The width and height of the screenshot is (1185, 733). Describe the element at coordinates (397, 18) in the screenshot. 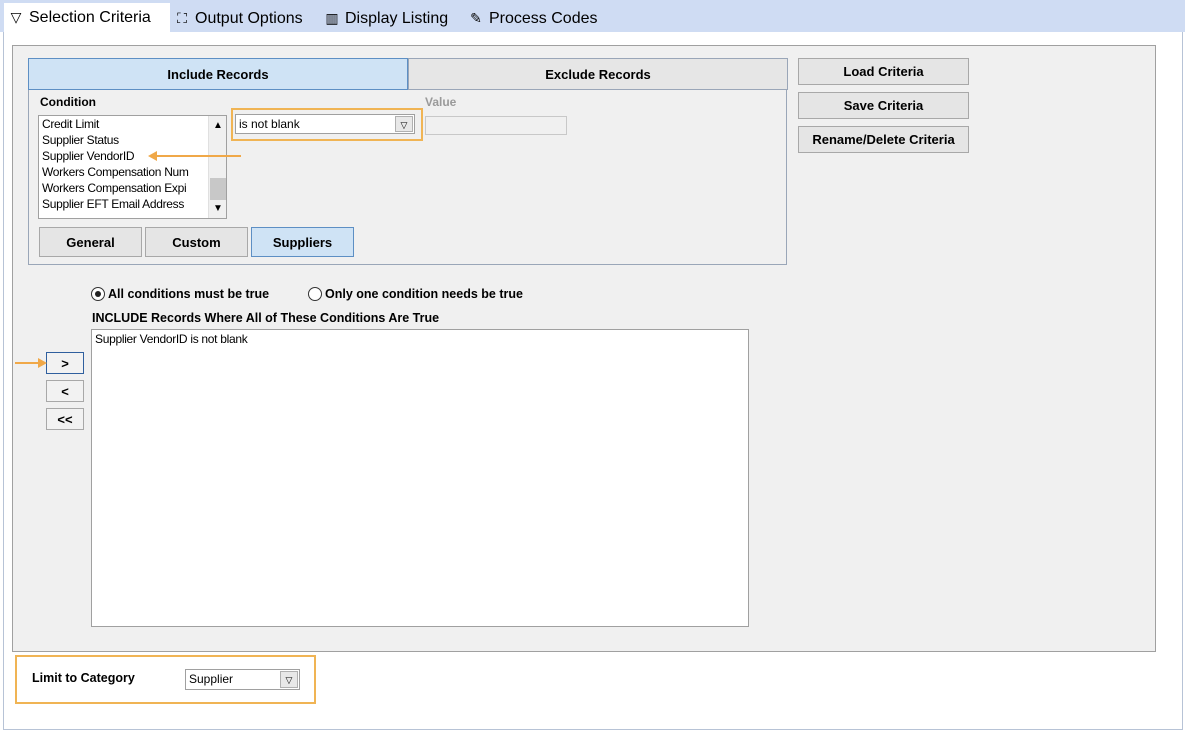

I see `tab-label: Display Listing` at that location.